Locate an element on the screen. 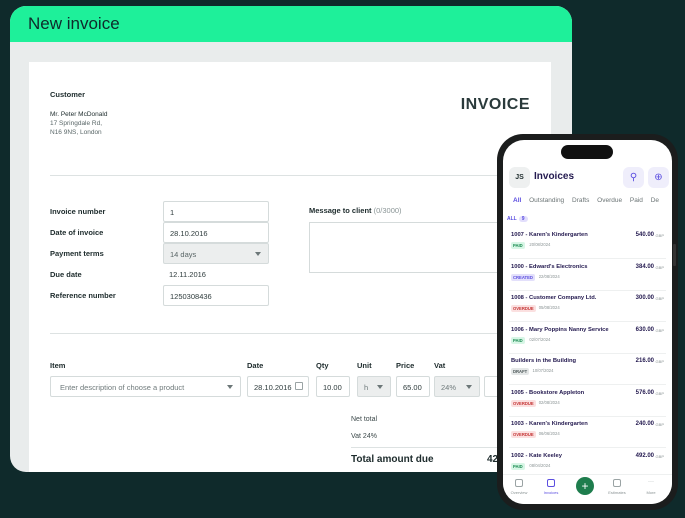 The image size is (685, 518). invoices-icon is located at coordinates (551, 483).